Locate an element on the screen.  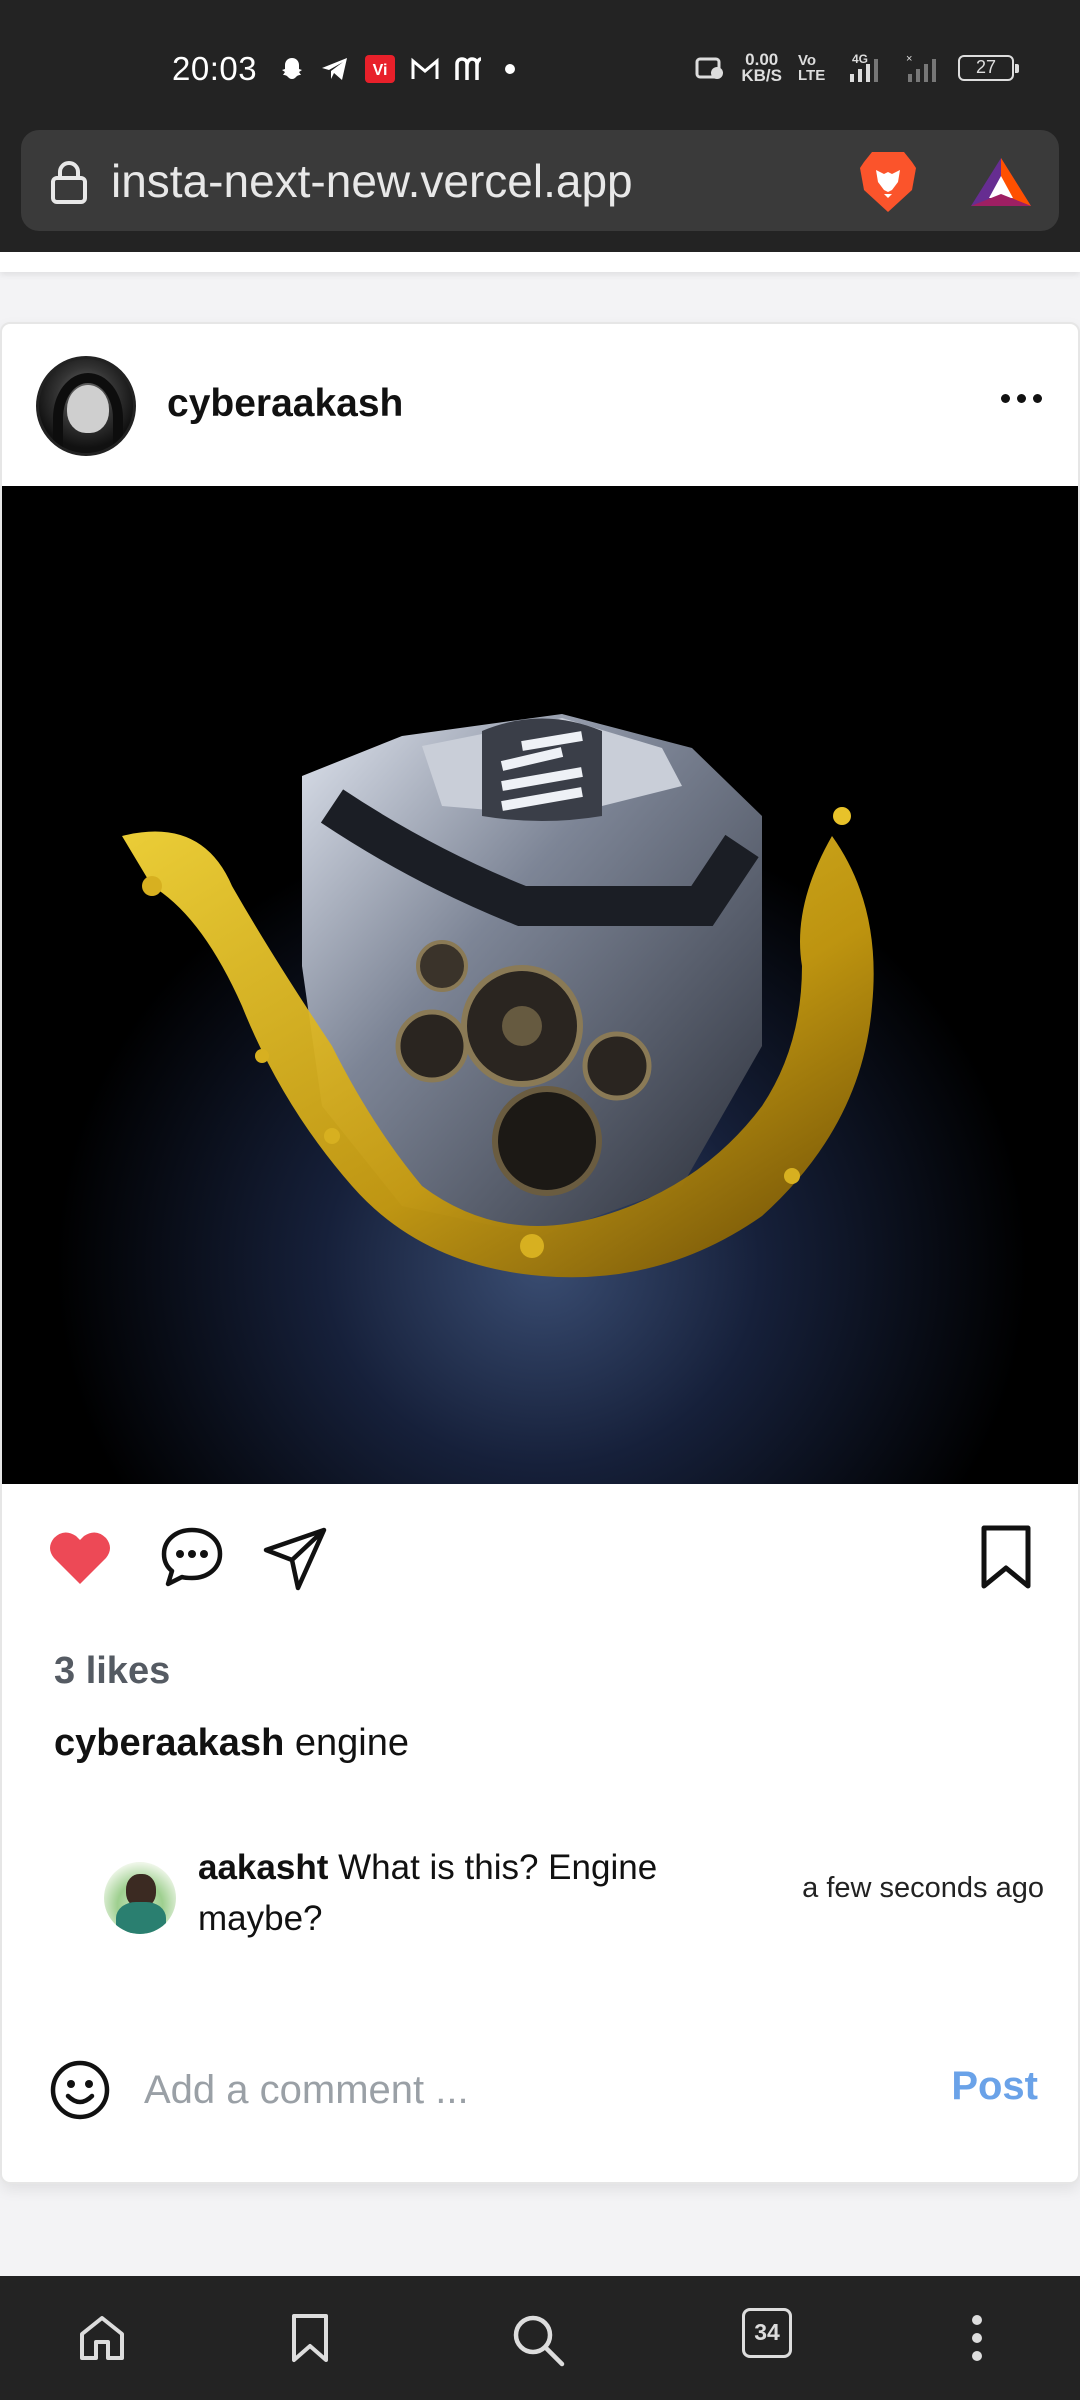
system-icons: 0.00 KB/S Vo LTE 4G × 27 is located at coordinates (857, 67).